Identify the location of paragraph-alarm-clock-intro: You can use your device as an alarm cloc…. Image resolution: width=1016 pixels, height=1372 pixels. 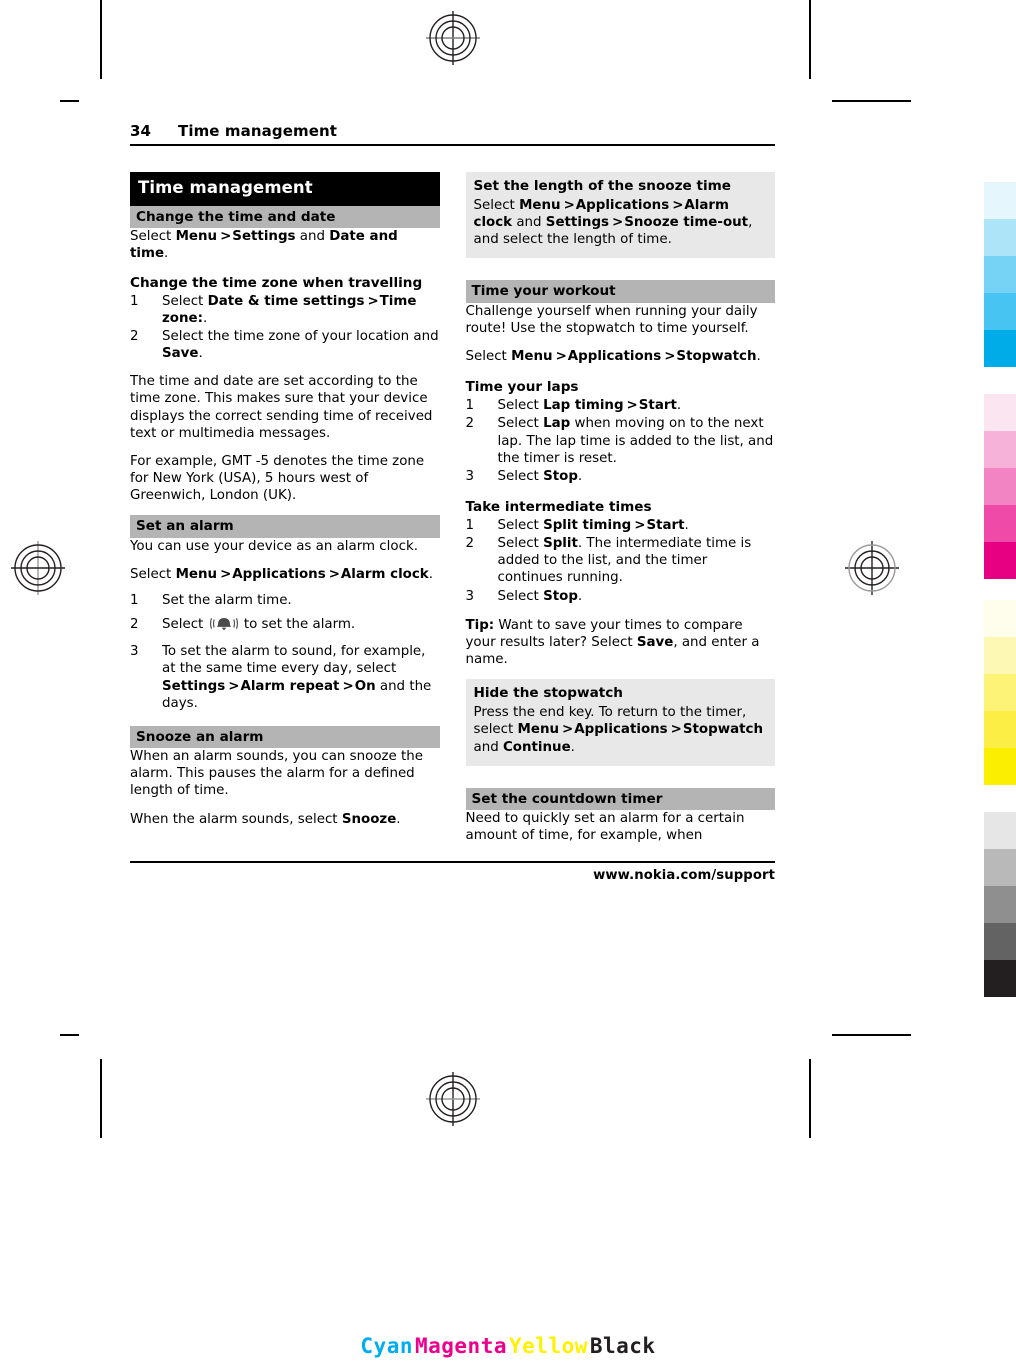
(274, 546).